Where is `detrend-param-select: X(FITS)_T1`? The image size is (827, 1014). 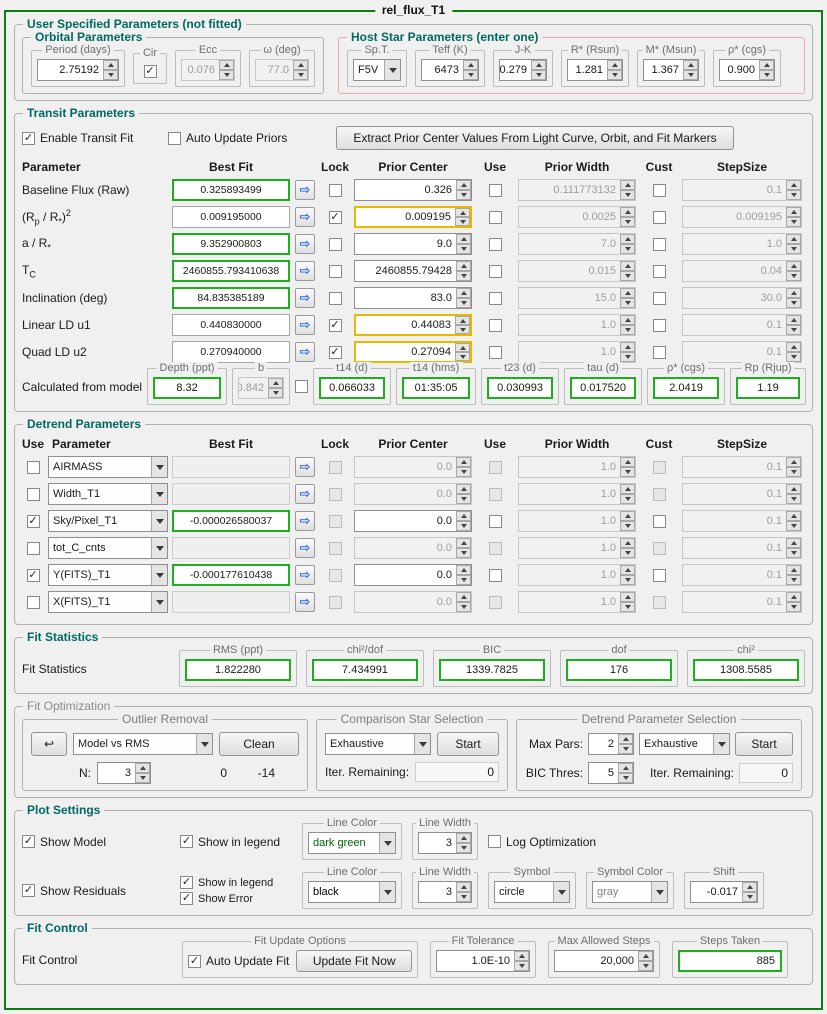
detrend-param-select: X(FITS)_T1 is located at coordinates (108, 602).